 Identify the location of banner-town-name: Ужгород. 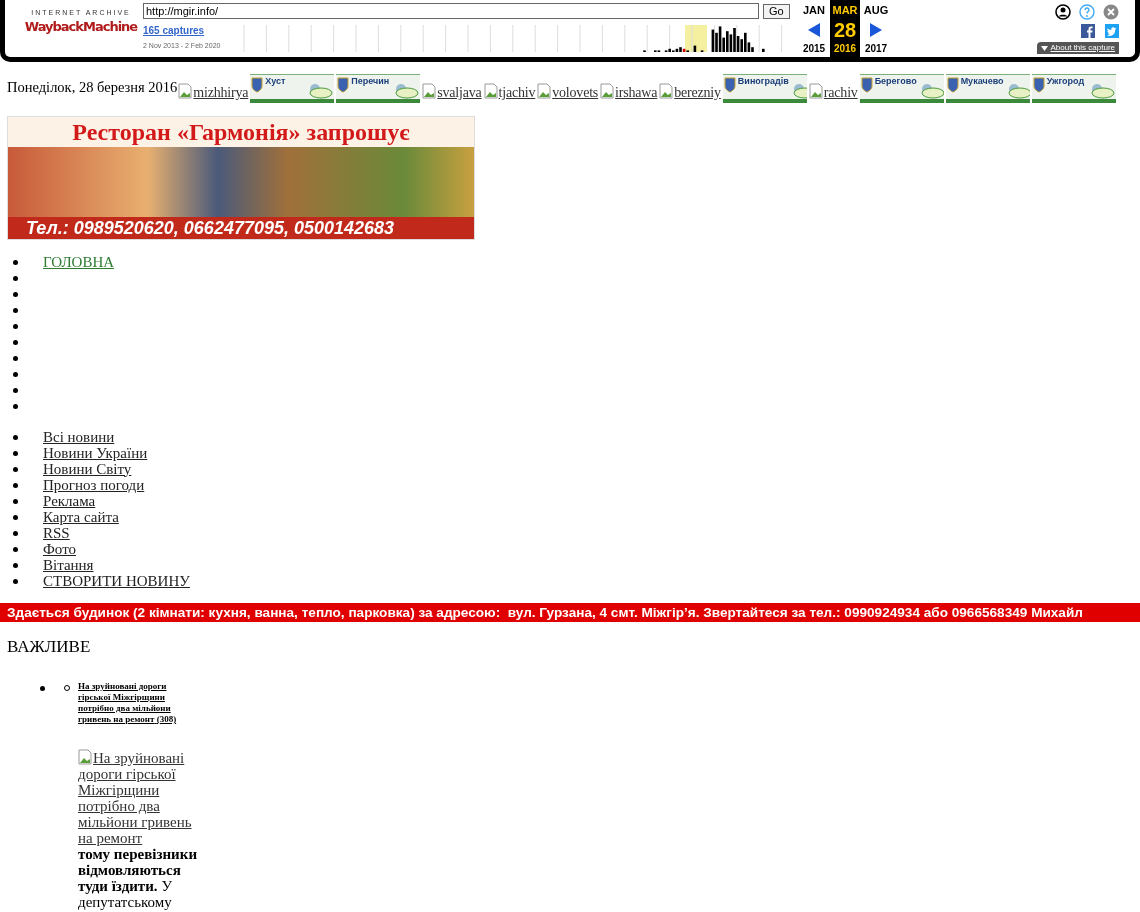
(1065, 81).